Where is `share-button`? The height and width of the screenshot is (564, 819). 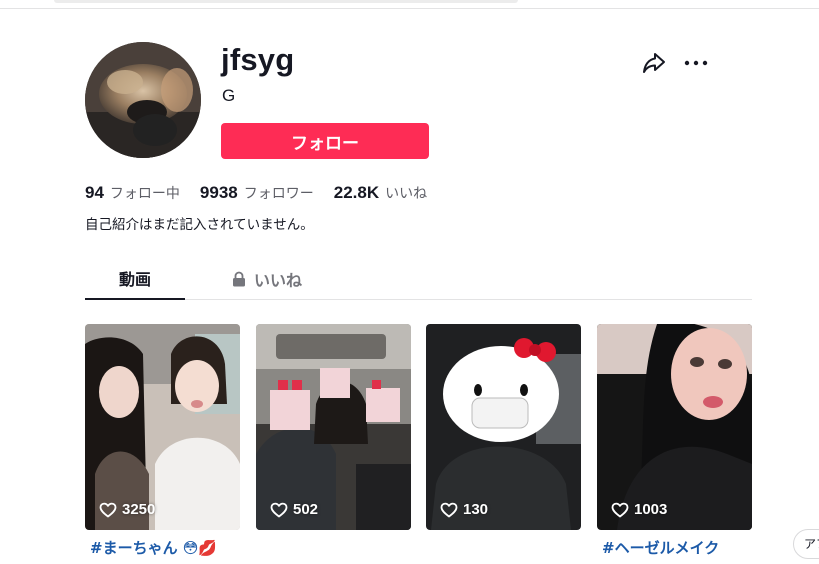
share-button is located at coordinates (654, 63).